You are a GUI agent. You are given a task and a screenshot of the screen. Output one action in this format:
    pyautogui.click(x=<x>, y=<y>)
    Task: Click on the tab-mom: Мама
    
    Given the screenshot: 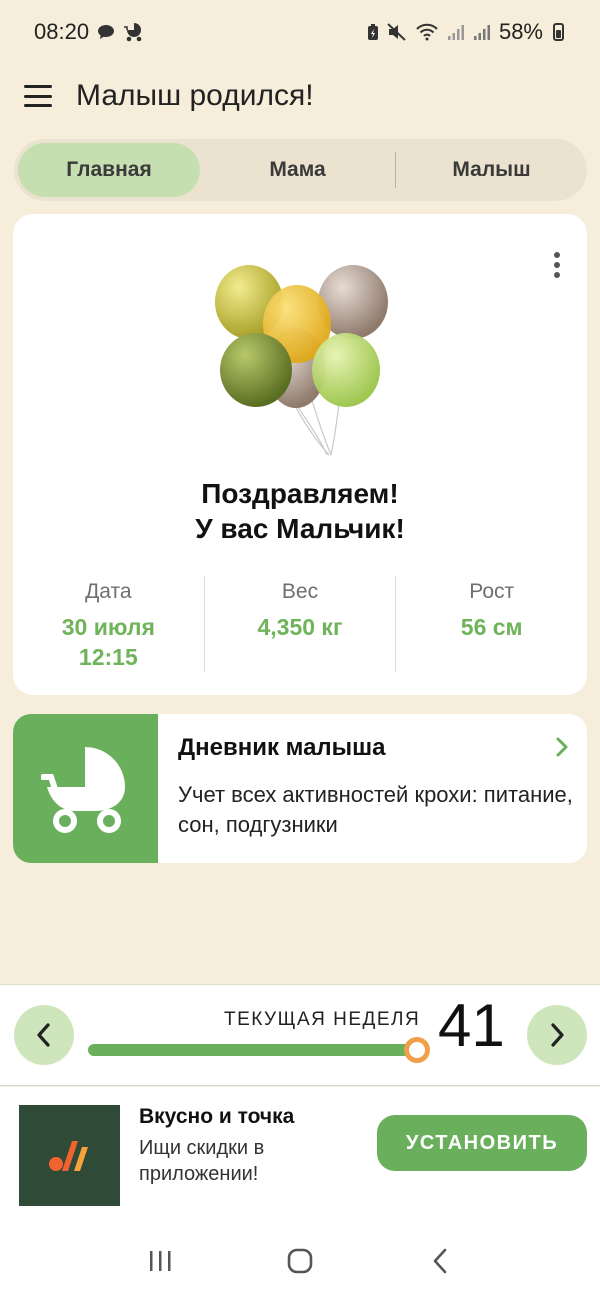 What is the action you would take?
    pyautogui.click(x=297, y=170)
    